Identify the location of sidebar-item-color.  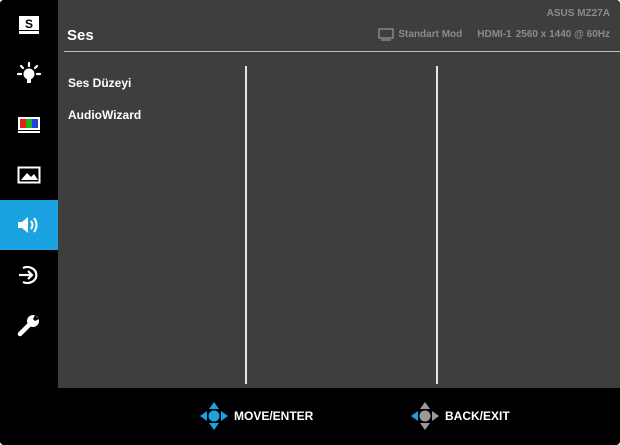
(29, 125).